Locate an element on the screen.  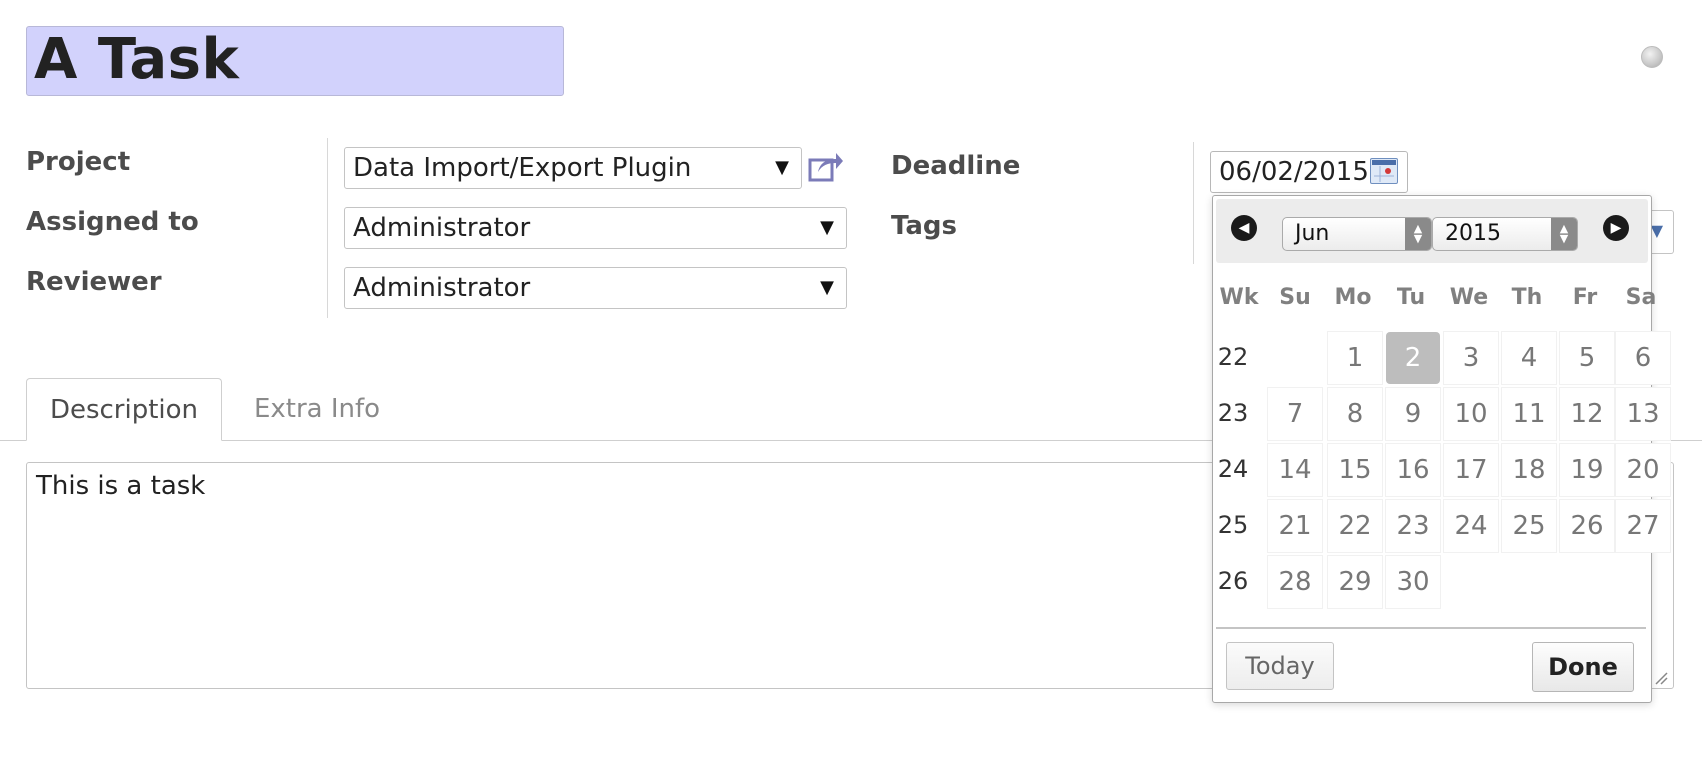
week-number: 26 is located at coordinates (1233, 581).